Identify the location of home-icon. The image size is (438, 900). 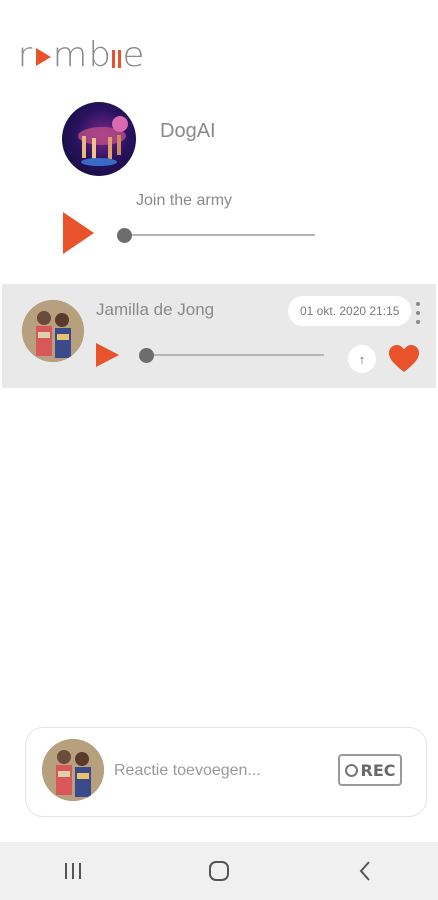
(219, 871).